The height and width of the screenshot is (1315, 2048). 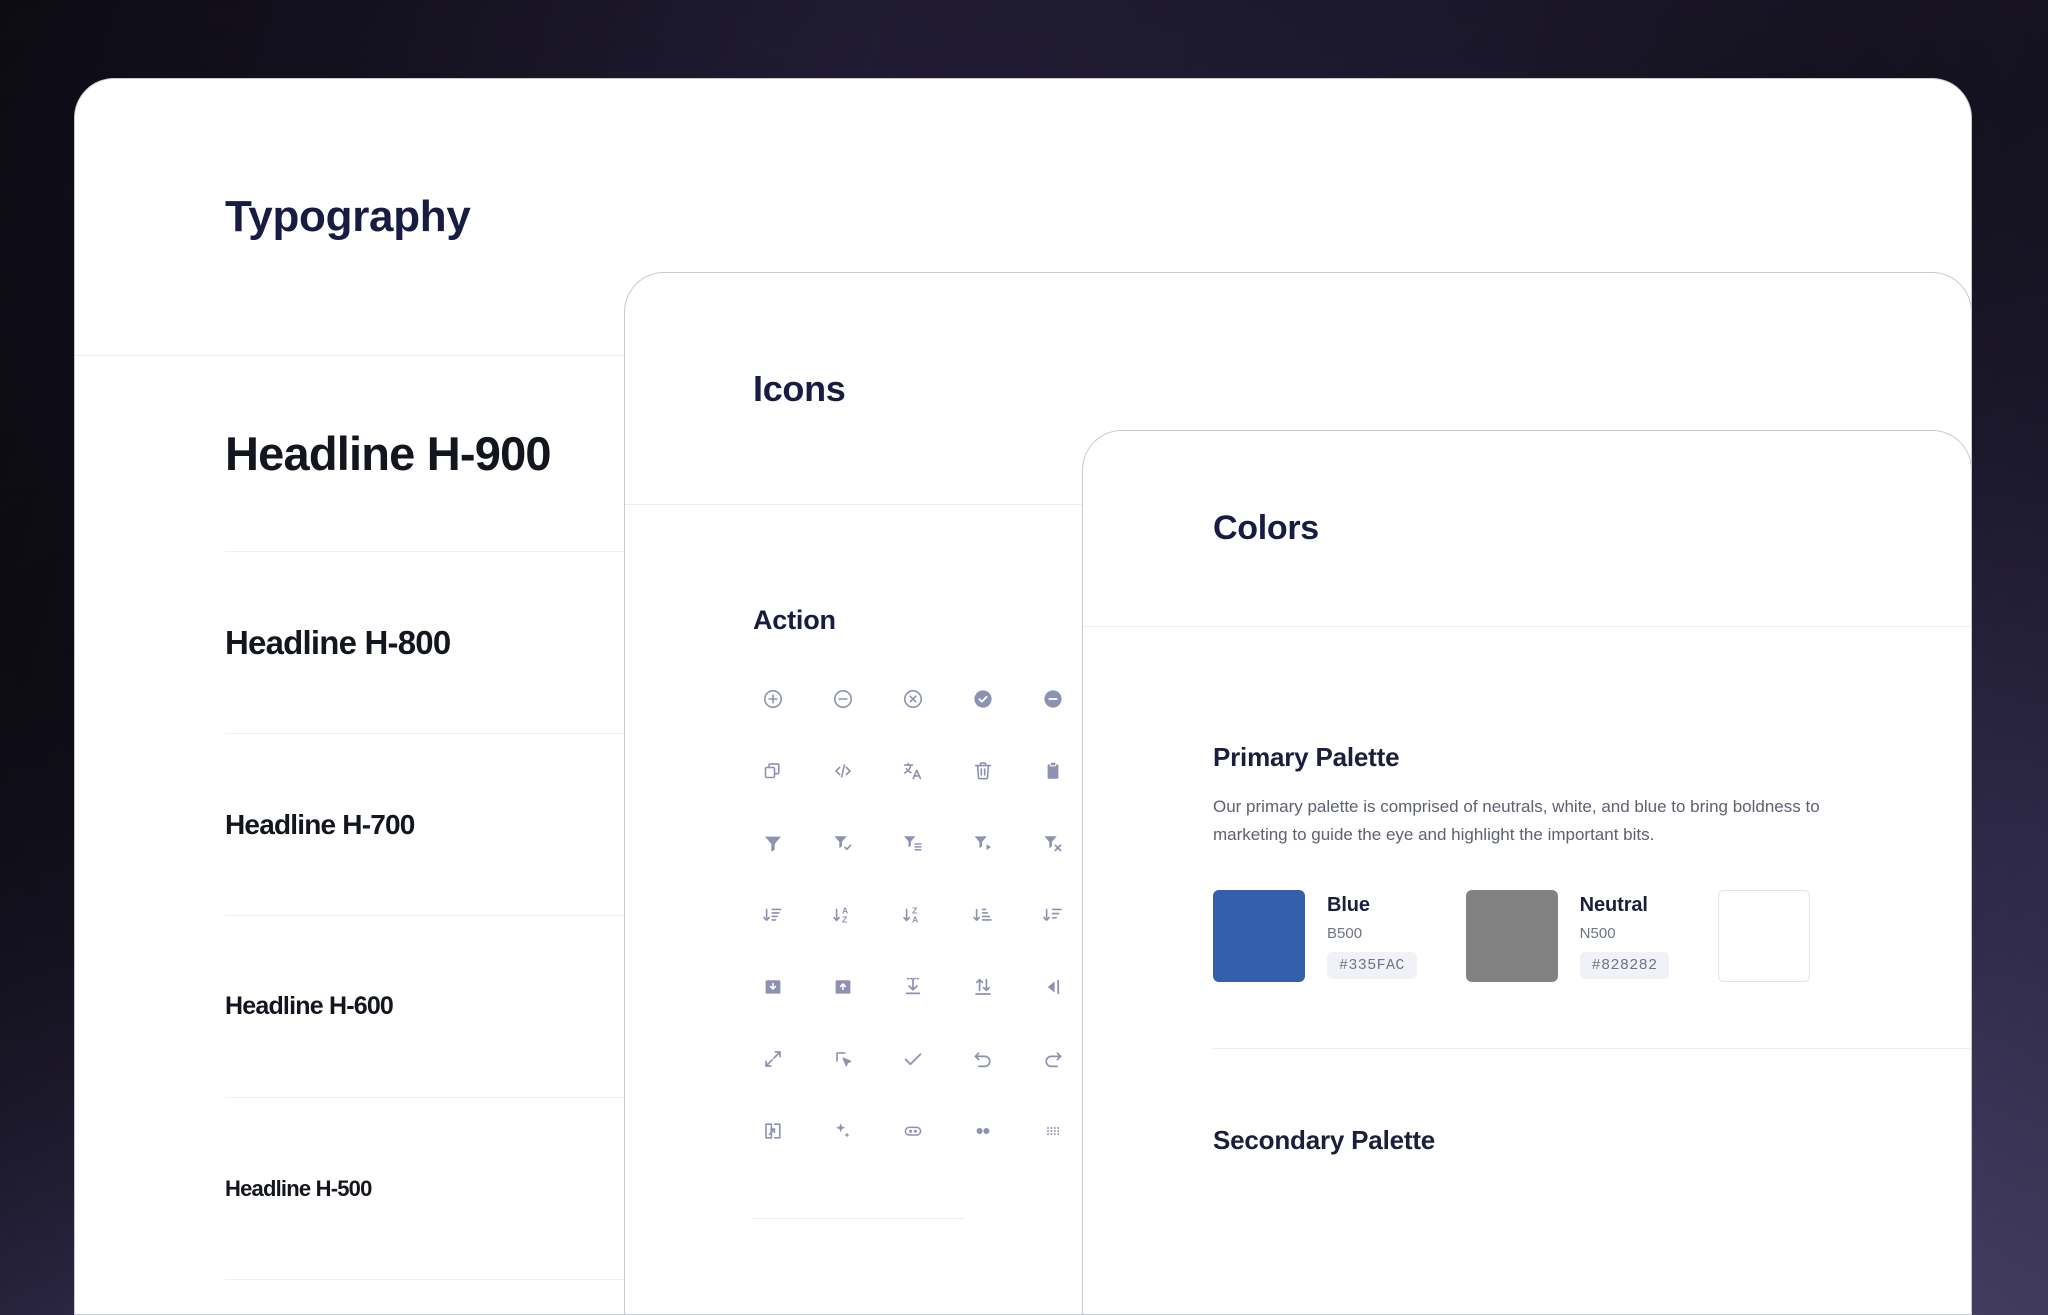 I want to click on download-icon, so click(x=913, y=987).